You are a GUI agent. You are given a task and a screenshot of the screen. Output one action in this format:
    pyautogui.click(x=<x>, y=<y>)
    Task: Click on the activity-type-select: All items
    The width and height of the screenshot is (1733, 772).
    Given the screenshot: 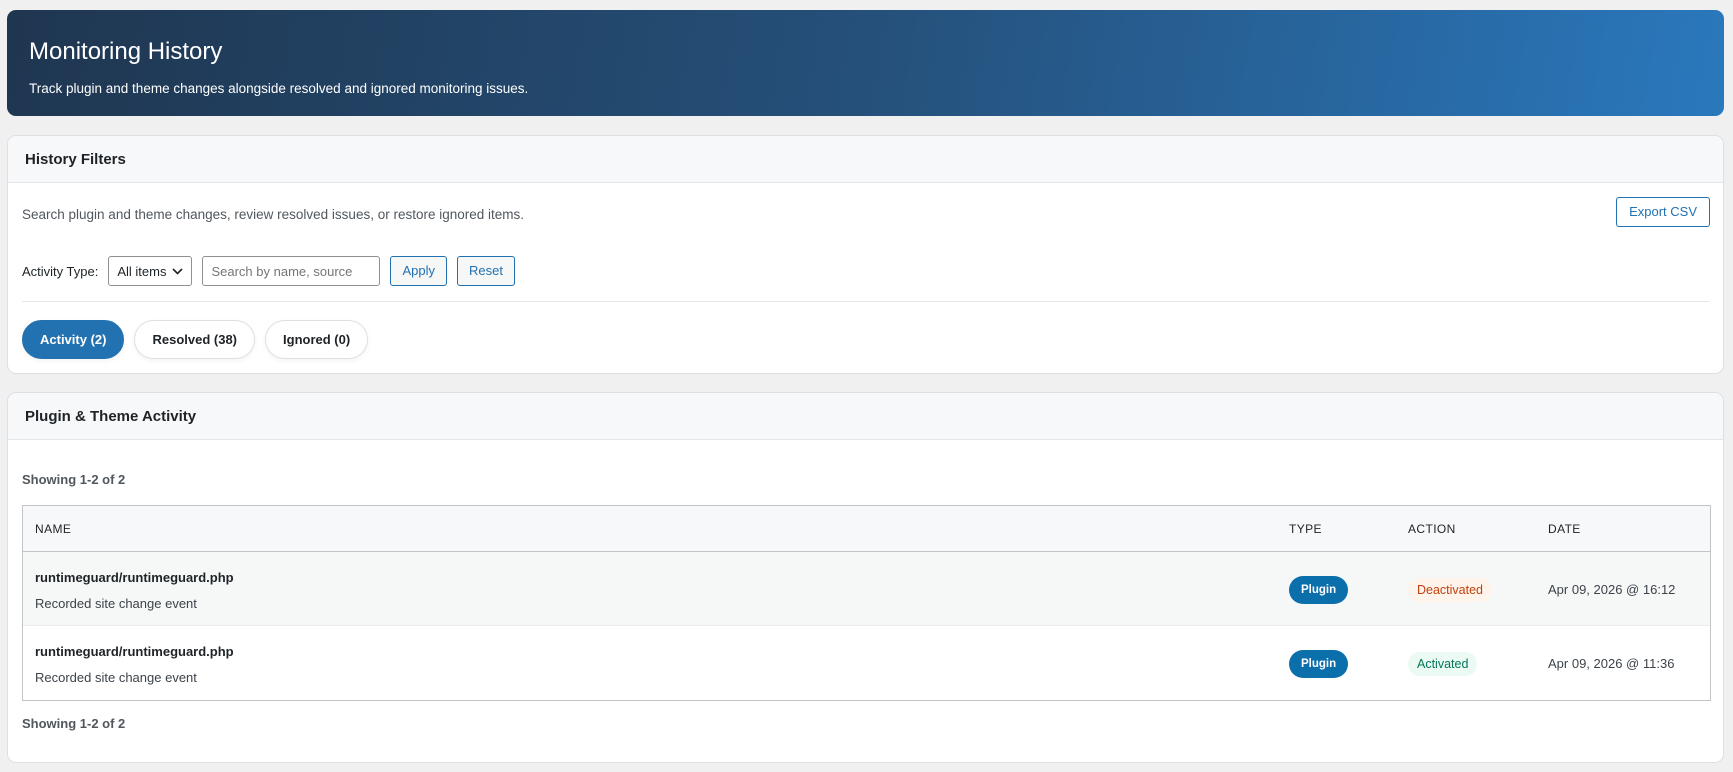 What is the action you would take?
    pyautogui.click(x=150, y=271)
    